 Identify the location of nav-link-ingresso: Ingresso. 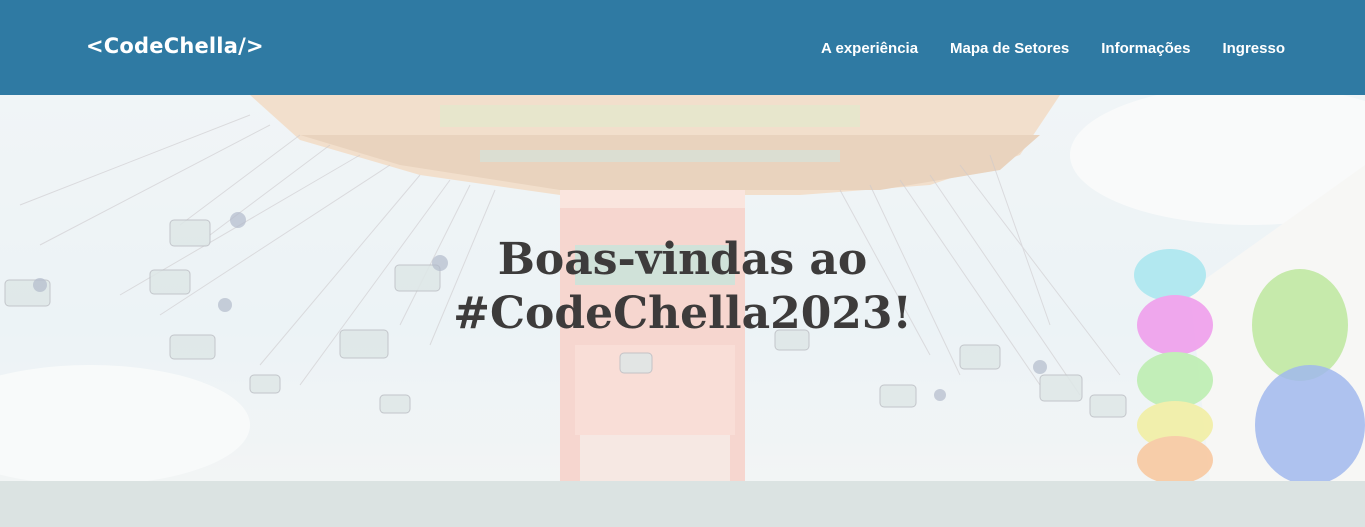
(1253, 48).